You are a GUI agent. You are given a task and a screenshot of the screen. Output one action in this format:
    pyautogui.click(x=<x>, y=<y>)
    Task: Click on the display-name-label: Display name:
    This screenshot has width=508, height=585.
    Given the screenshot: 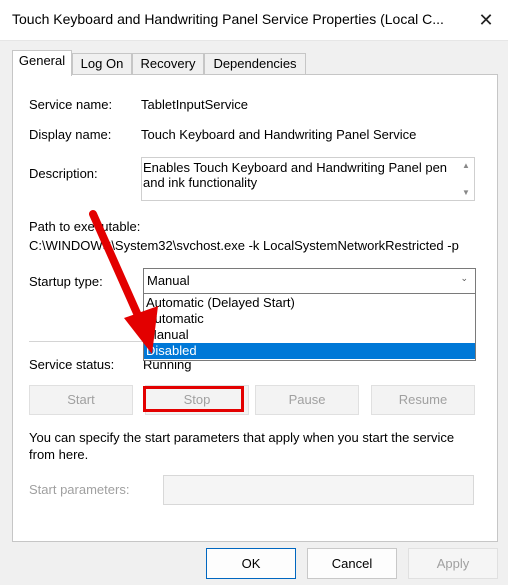 What is the action you would take?
    pyautogui.click(x=70, y=134)
    